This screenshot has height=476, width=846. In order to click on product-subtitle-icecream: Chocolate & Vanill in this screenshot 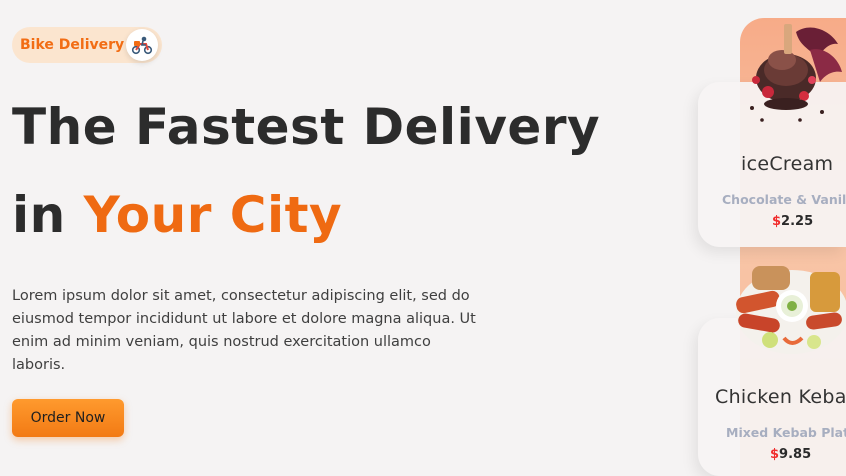, I will do `click(784, 199)`.